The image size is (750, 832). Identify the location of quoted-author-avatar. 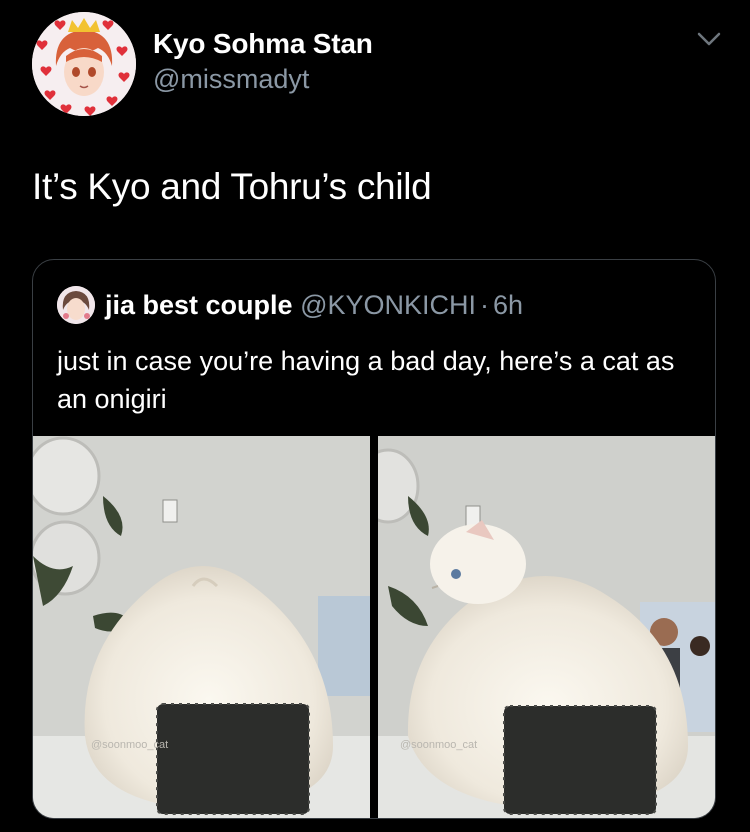
(76, 305).